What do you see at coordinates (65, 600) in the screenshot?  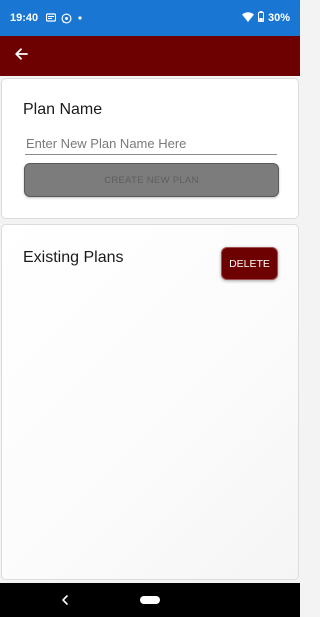 I see `nav-back-icon` at bounding box center [65, 600].